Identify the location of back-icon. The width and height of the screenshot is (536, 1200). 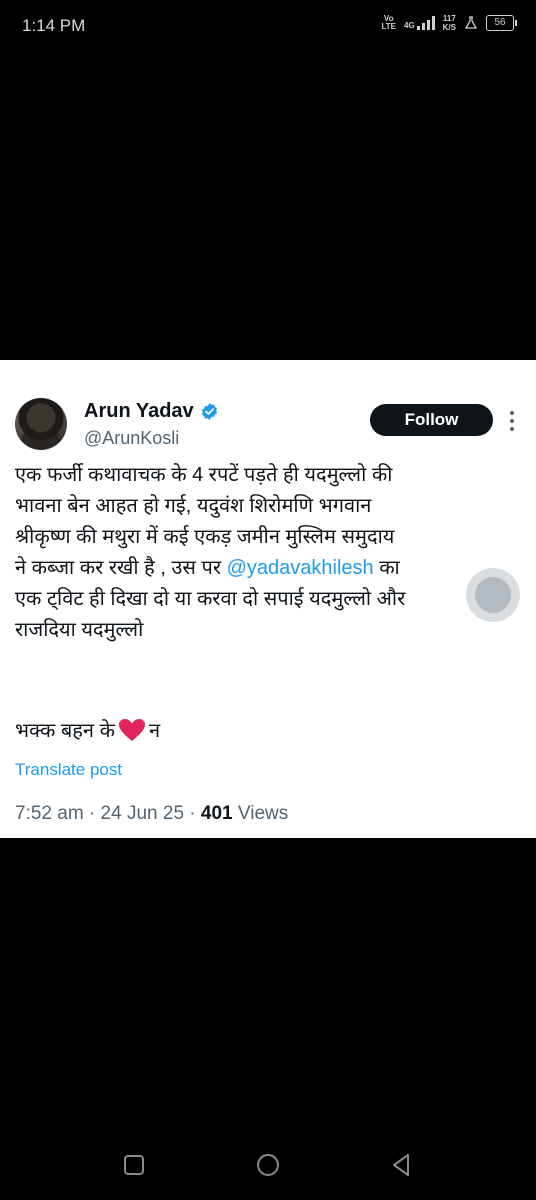
(401, 1165).